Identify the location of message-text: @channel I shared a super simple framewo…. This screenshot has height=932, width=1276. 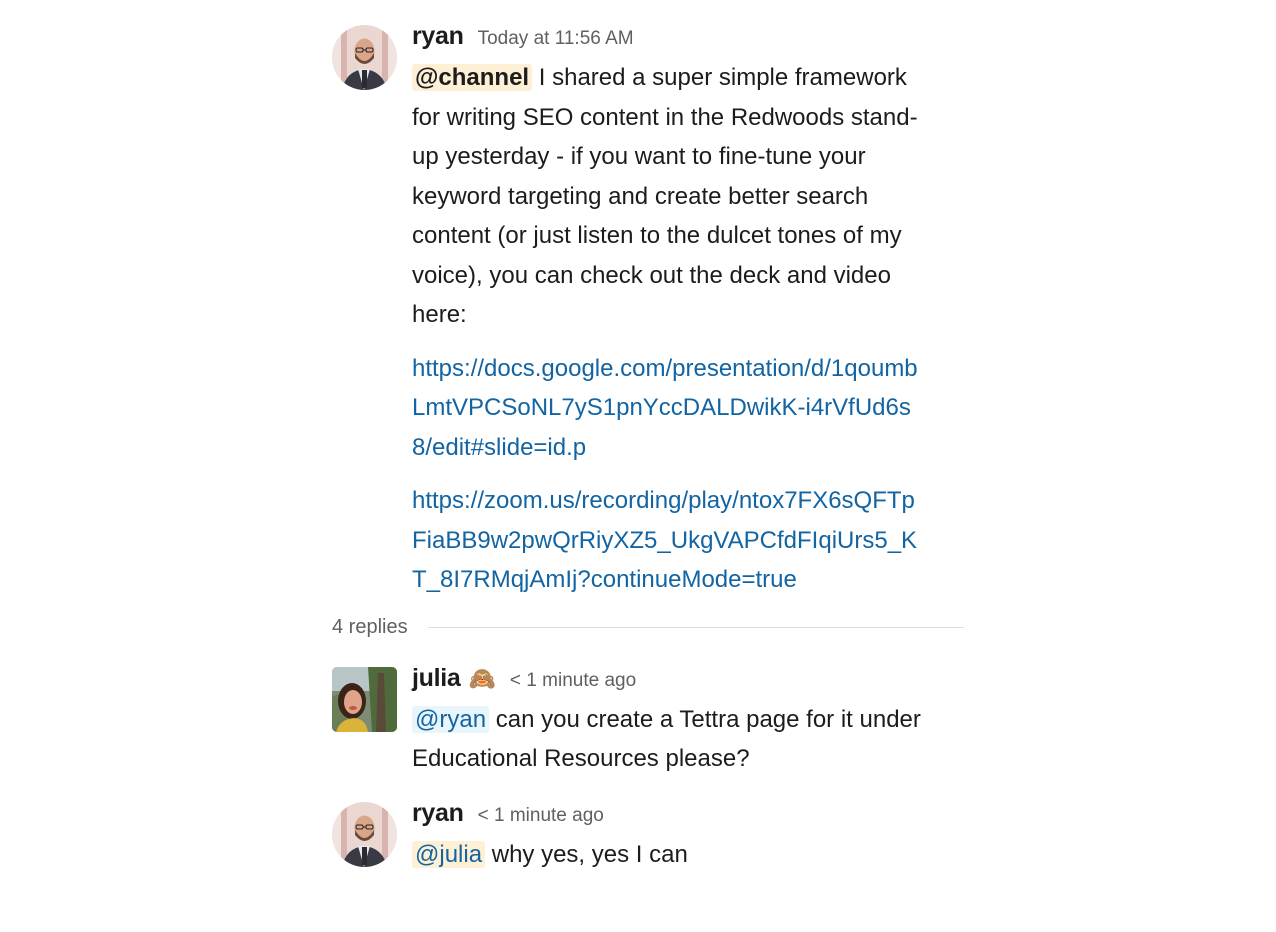
(667, 196).